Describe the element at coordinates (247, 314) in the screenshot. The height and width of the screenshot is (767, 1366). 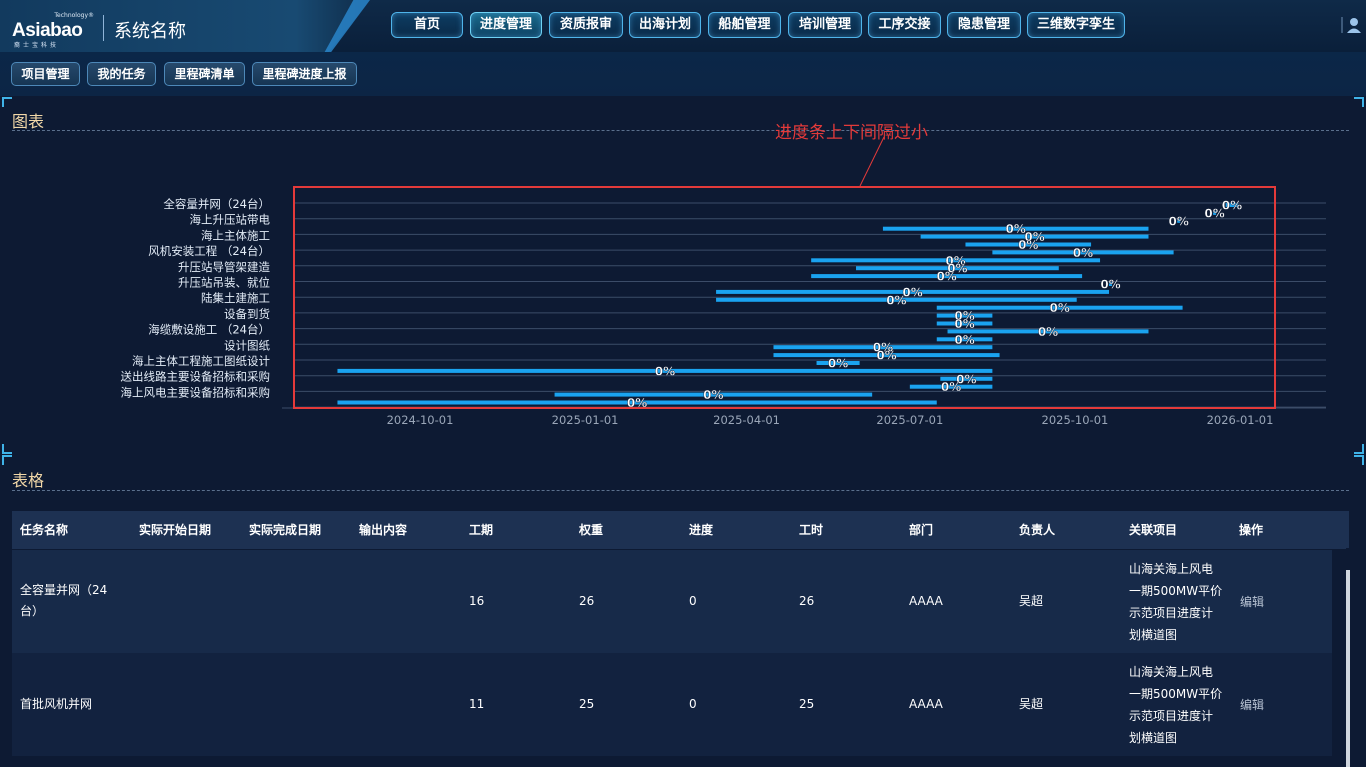
I see `y-axis-label: 设备到货` at that location.